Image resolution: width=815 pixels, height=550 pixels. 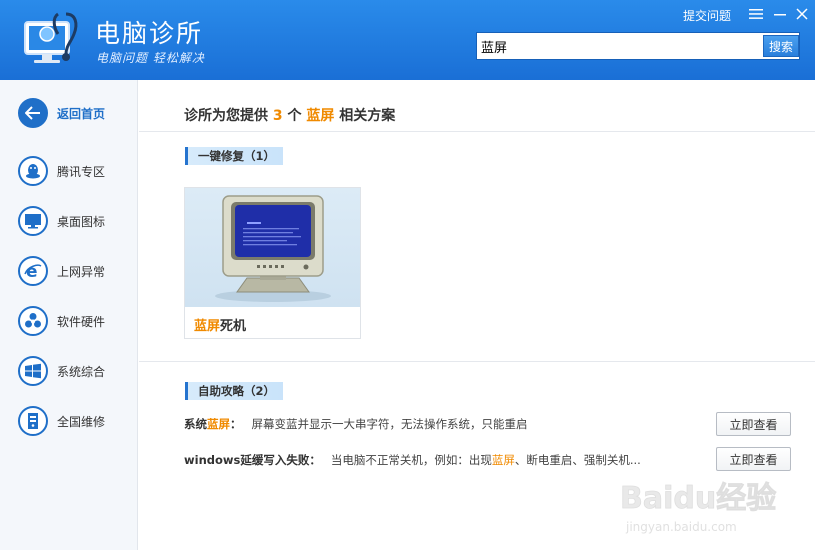 I want to click on sidebar-item-system: 系统综合, so click(x=77, y=371).